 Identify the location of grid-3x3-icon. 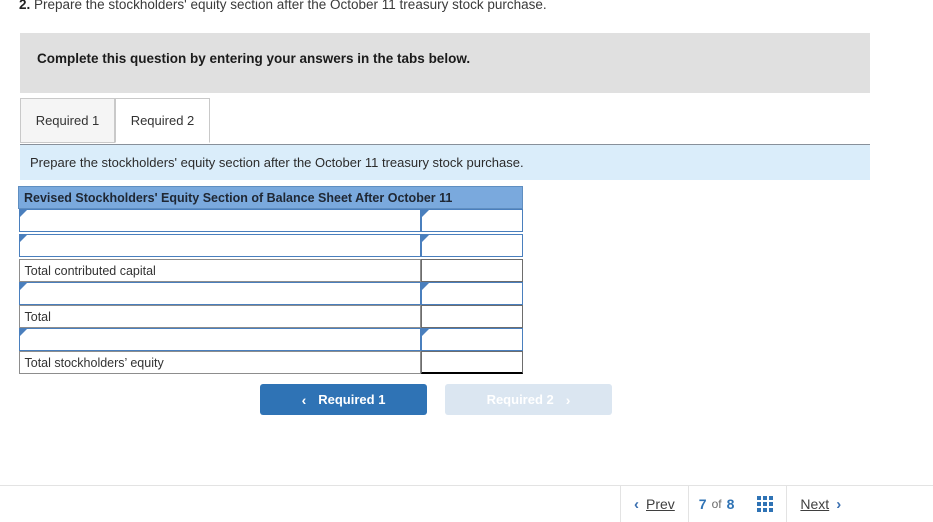
(765, 504).